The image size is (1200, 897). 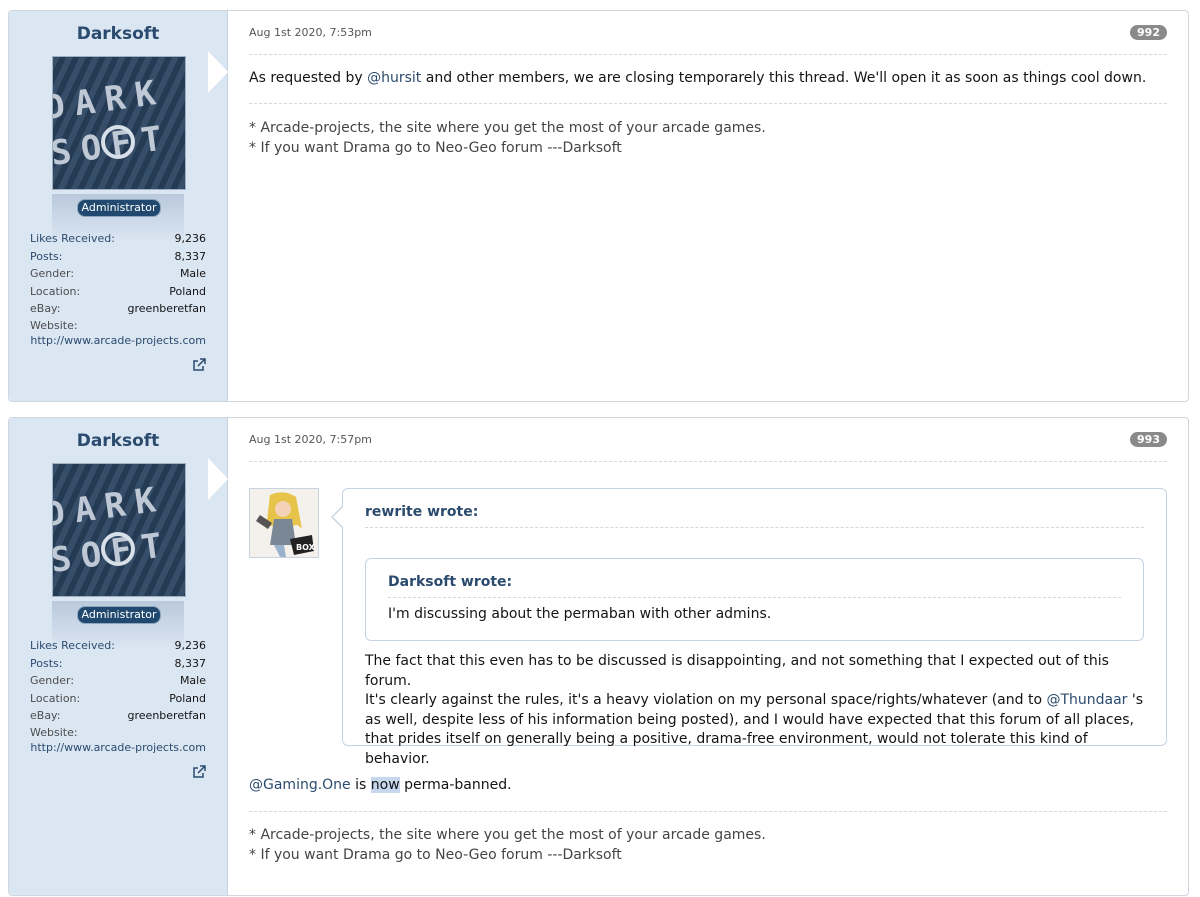 I want to click on post-number-badge: 992, so click(x=1148, y=32).